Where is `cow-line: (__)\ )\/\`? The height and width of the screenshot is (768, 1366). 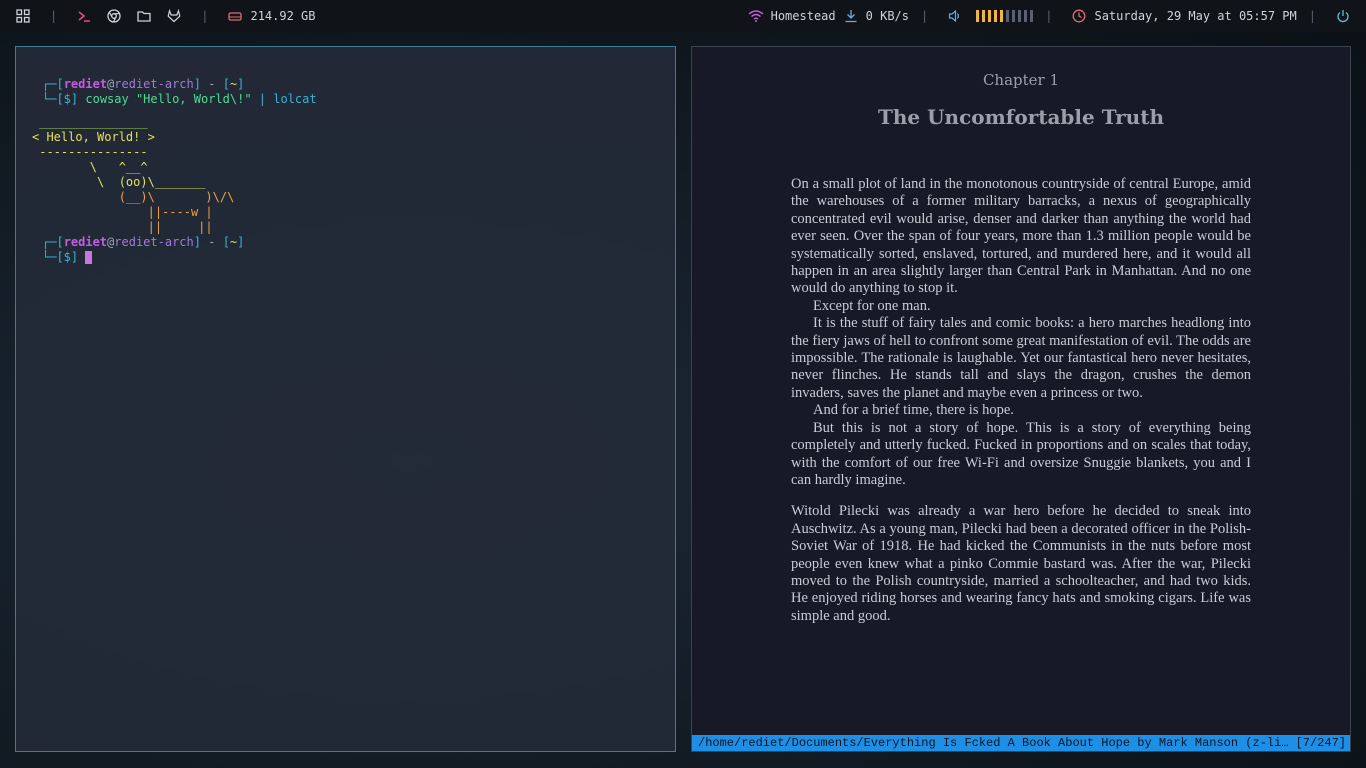
cow-line: (__)\ )\/\ is located at coordinates (133, 197).